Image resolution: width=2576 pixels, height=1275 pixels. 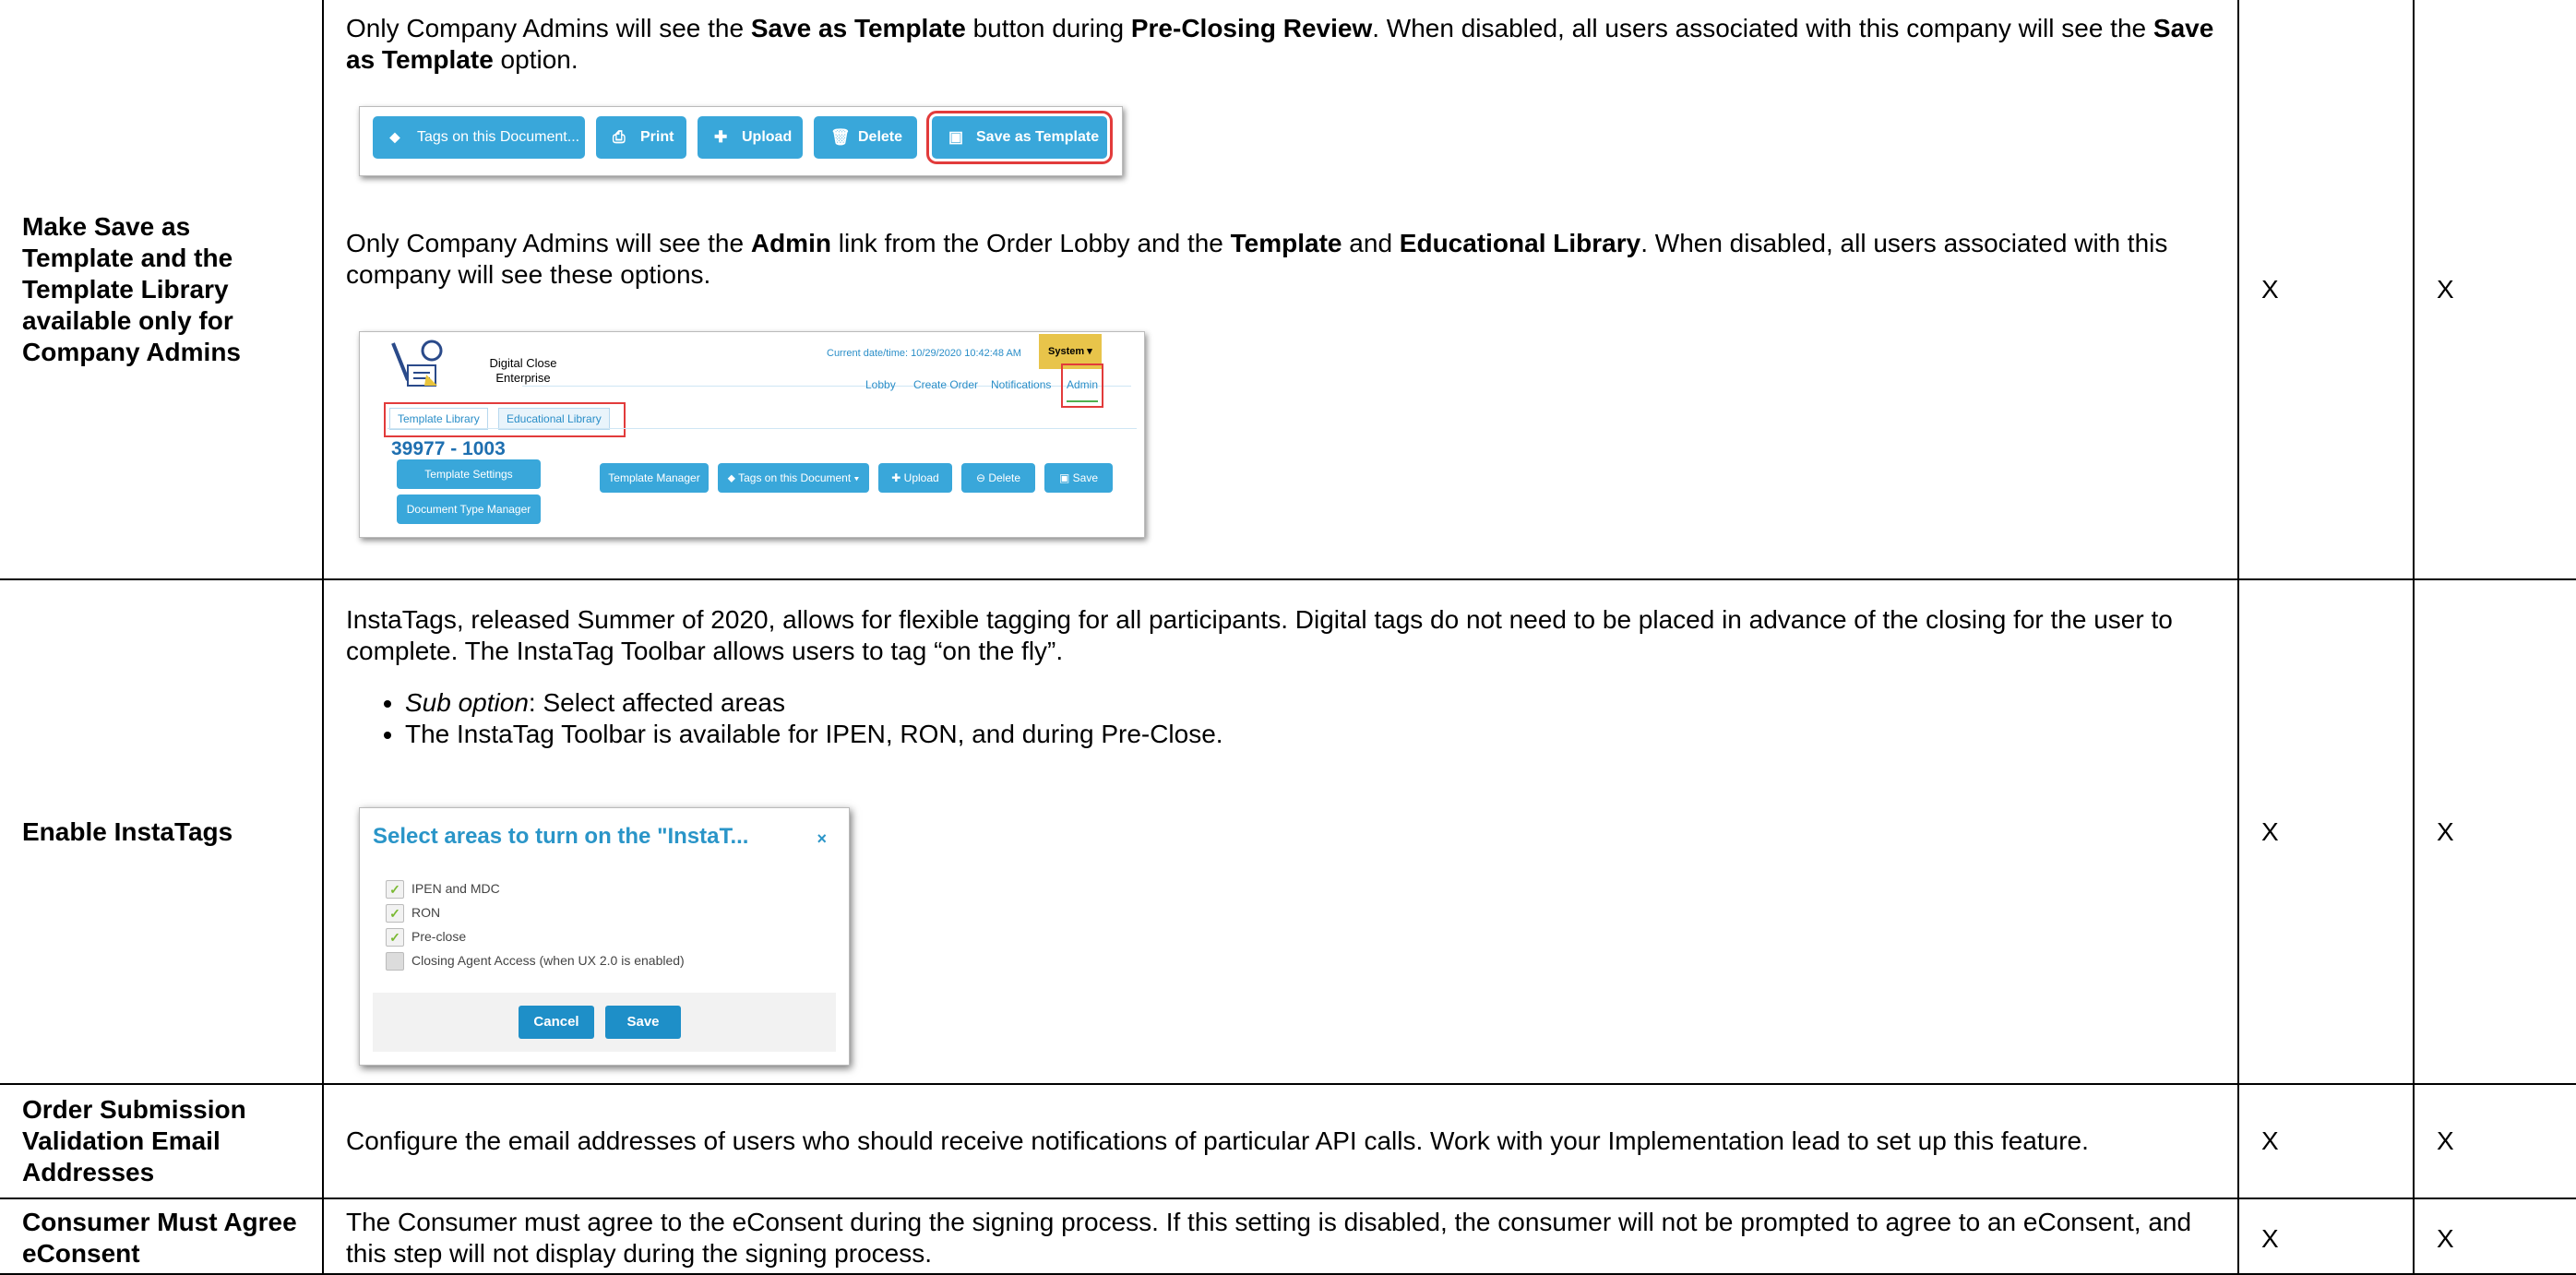 What do you see at coordinates (1078, 478) in the screenshot?
I see `save-button: ▣ Save` at bounding box center [1078, 478].